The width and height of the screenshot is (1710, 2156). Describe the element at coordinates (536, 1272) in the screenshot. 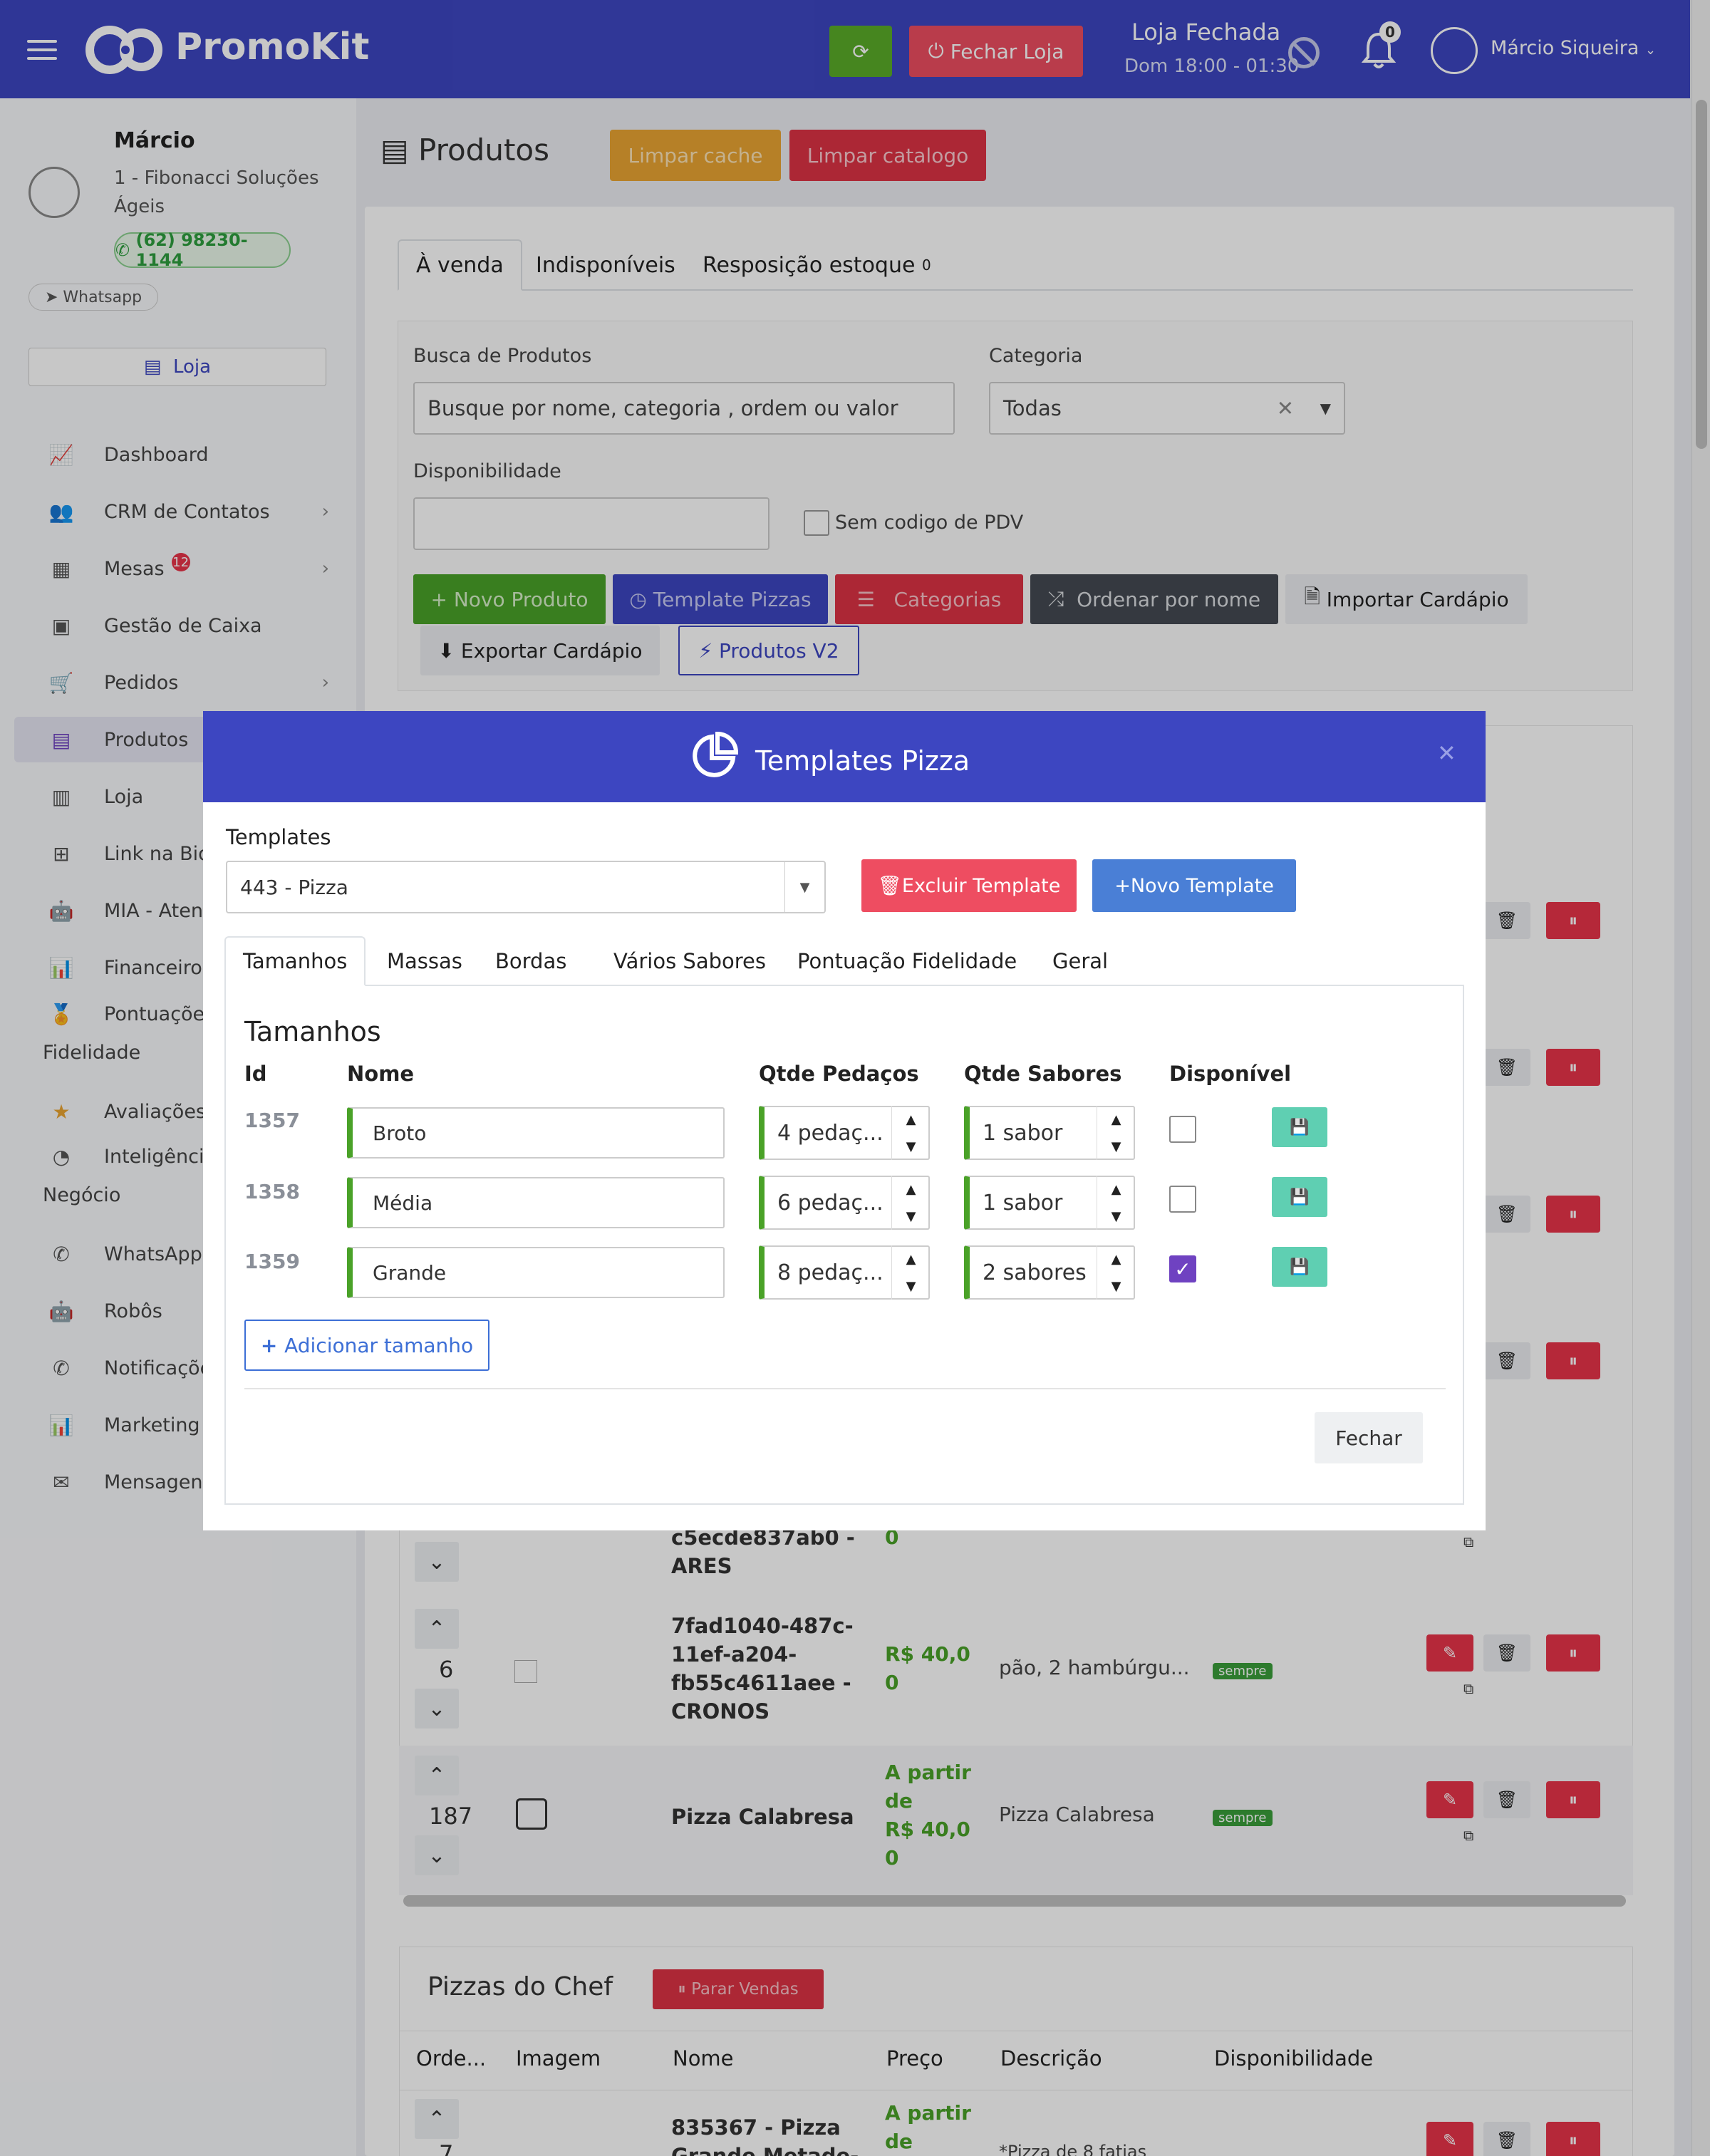

I see `size-name-input: Grande` at that location.